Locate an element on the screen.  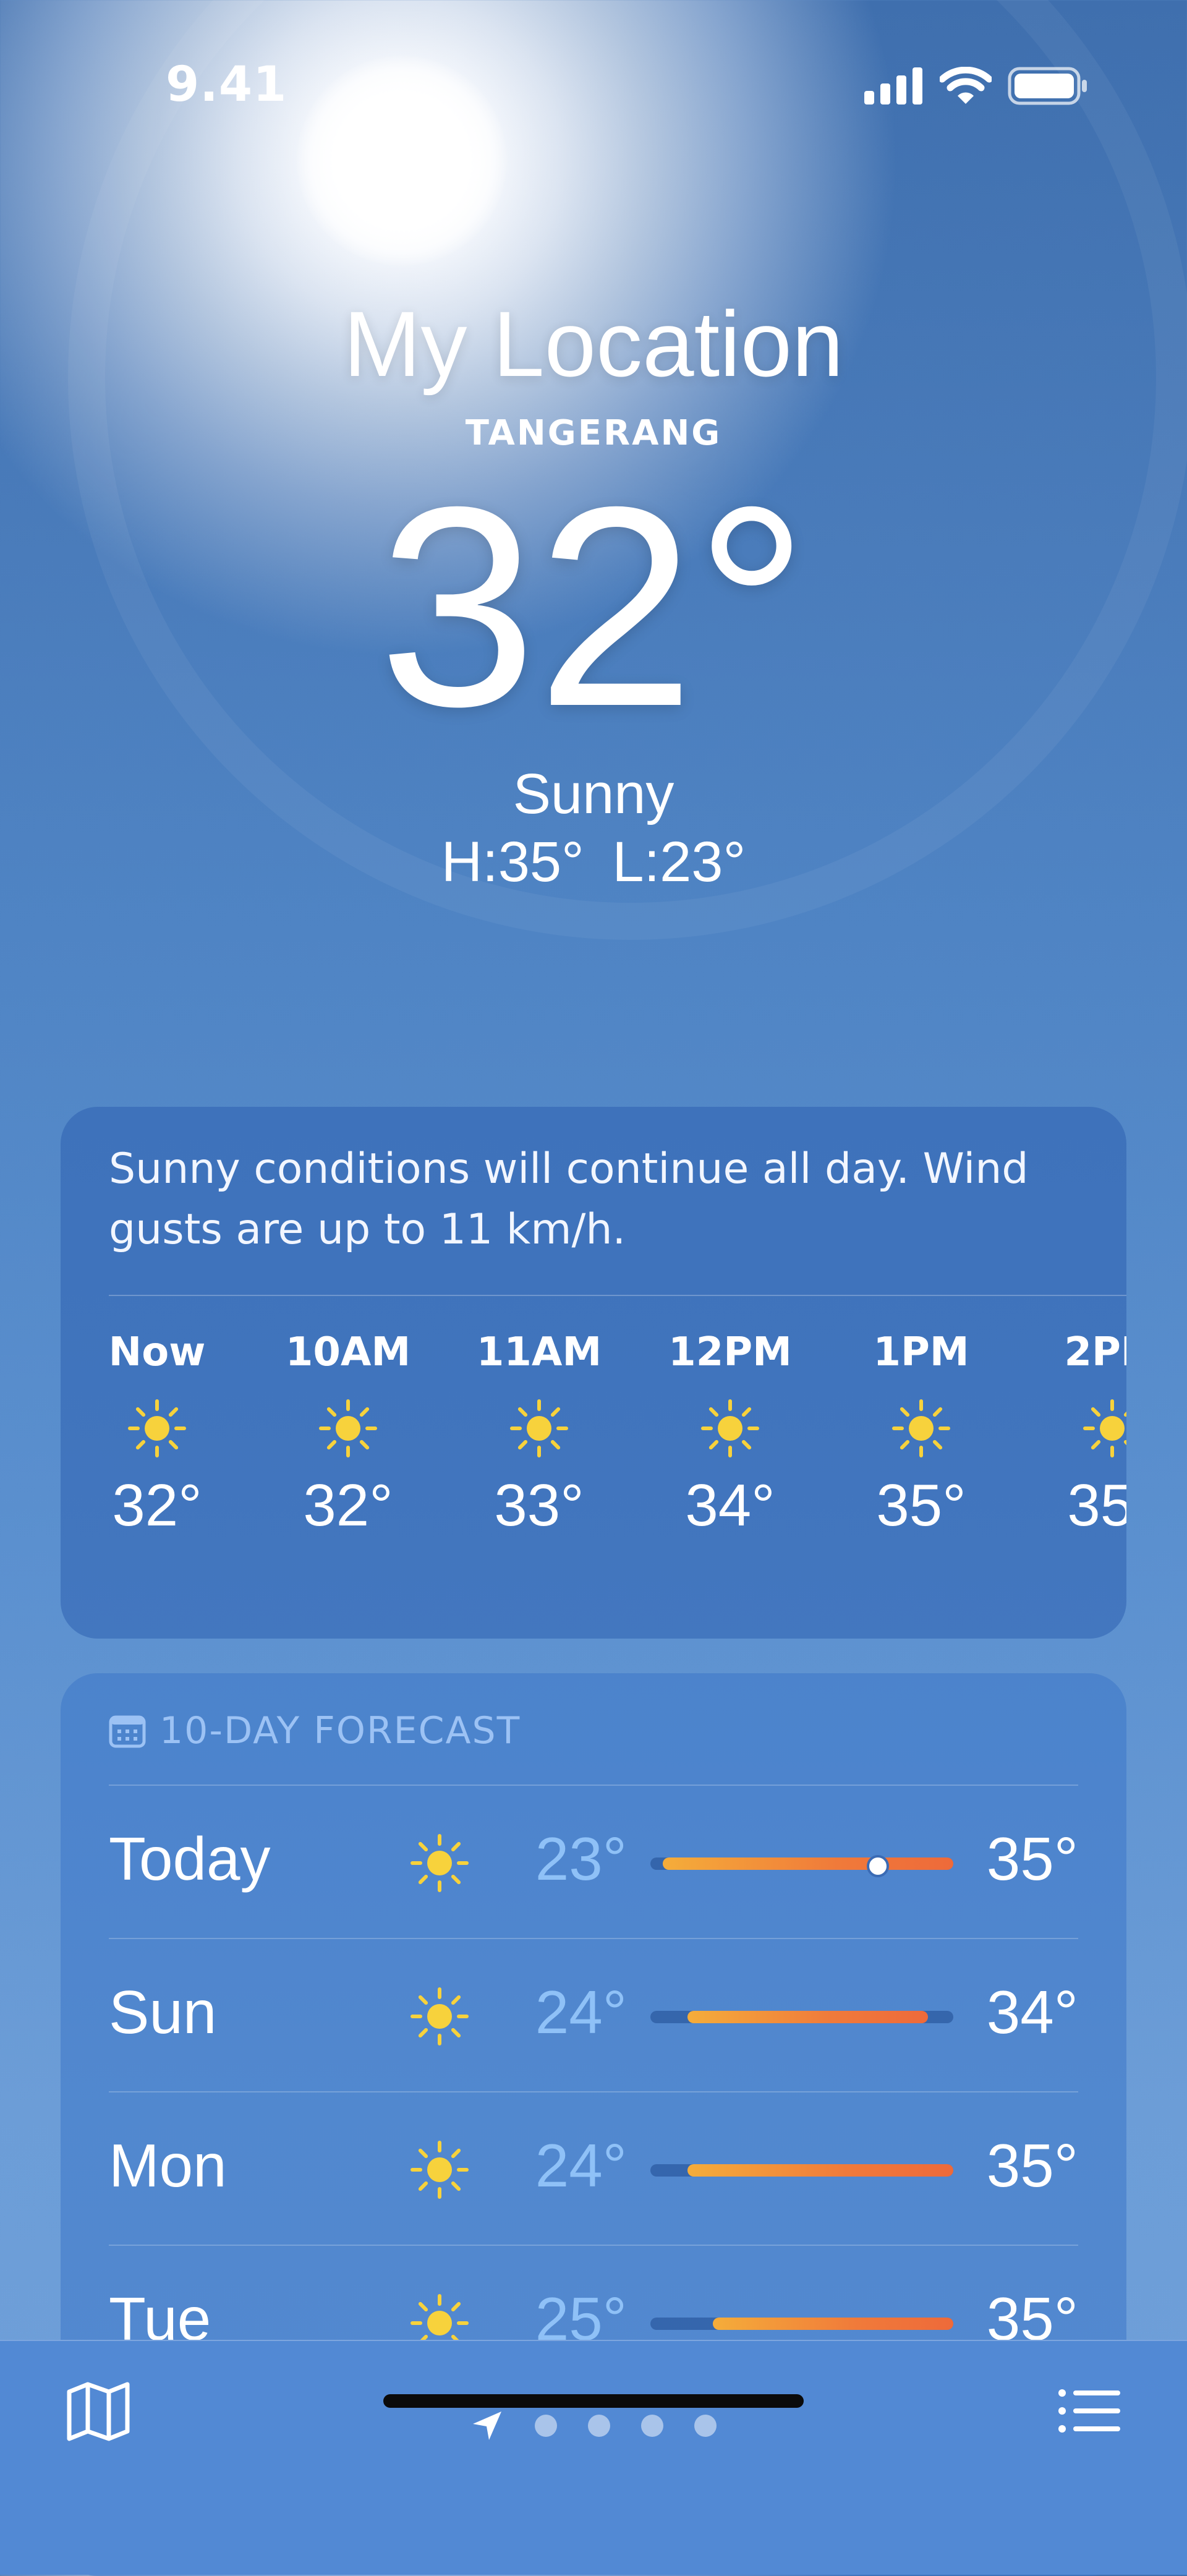
hour-temp: 33° is located at coordinates (539, 1505).